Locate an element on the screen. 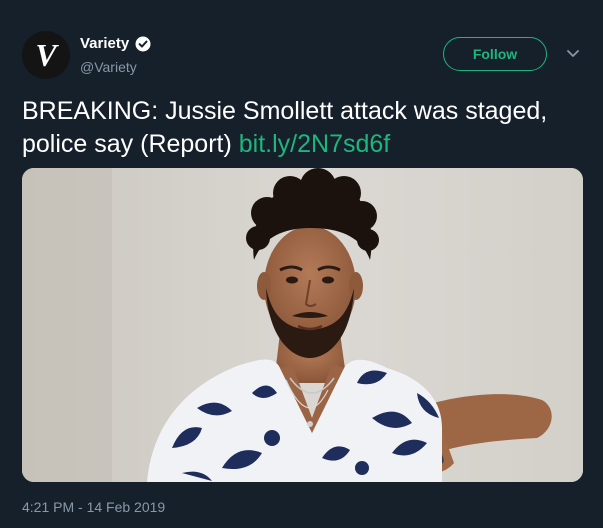 The width and height of the screenshot is (603, 528). chevron-down-icon is located at coordinates (573, 54).